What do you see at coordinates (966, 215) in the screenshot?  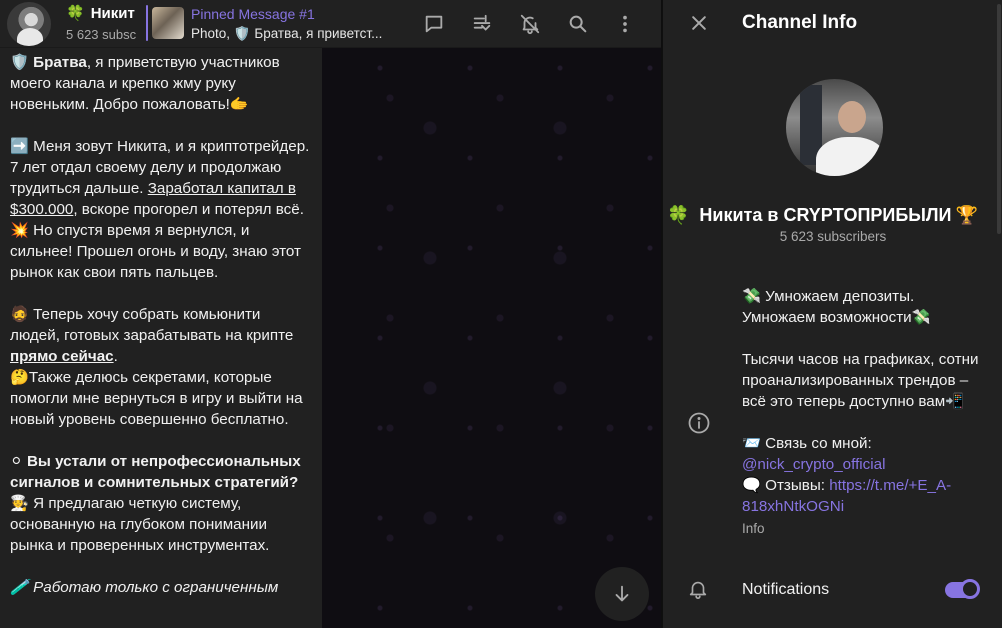 I see `trophy-emoji: 🏆` at bounding box center [966, 215].